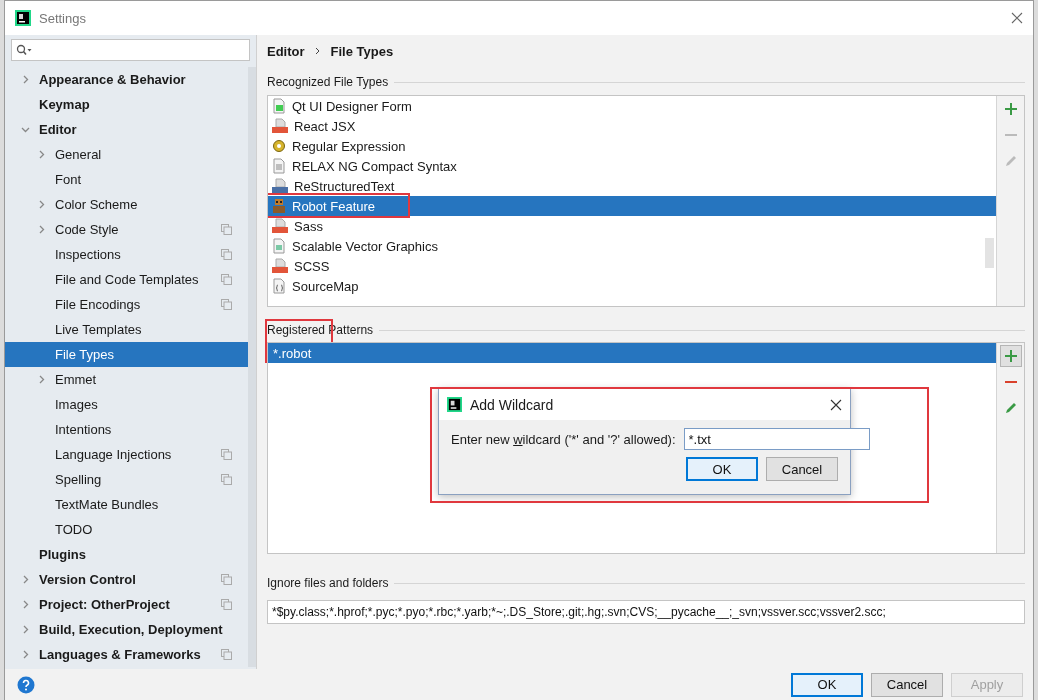 The width and height of the screenshot is (1038, 700). What do you see at coordinates (907, 684) in the screenshot?
I see `dialog-button: Cancel` at bounding box center [907, 684].